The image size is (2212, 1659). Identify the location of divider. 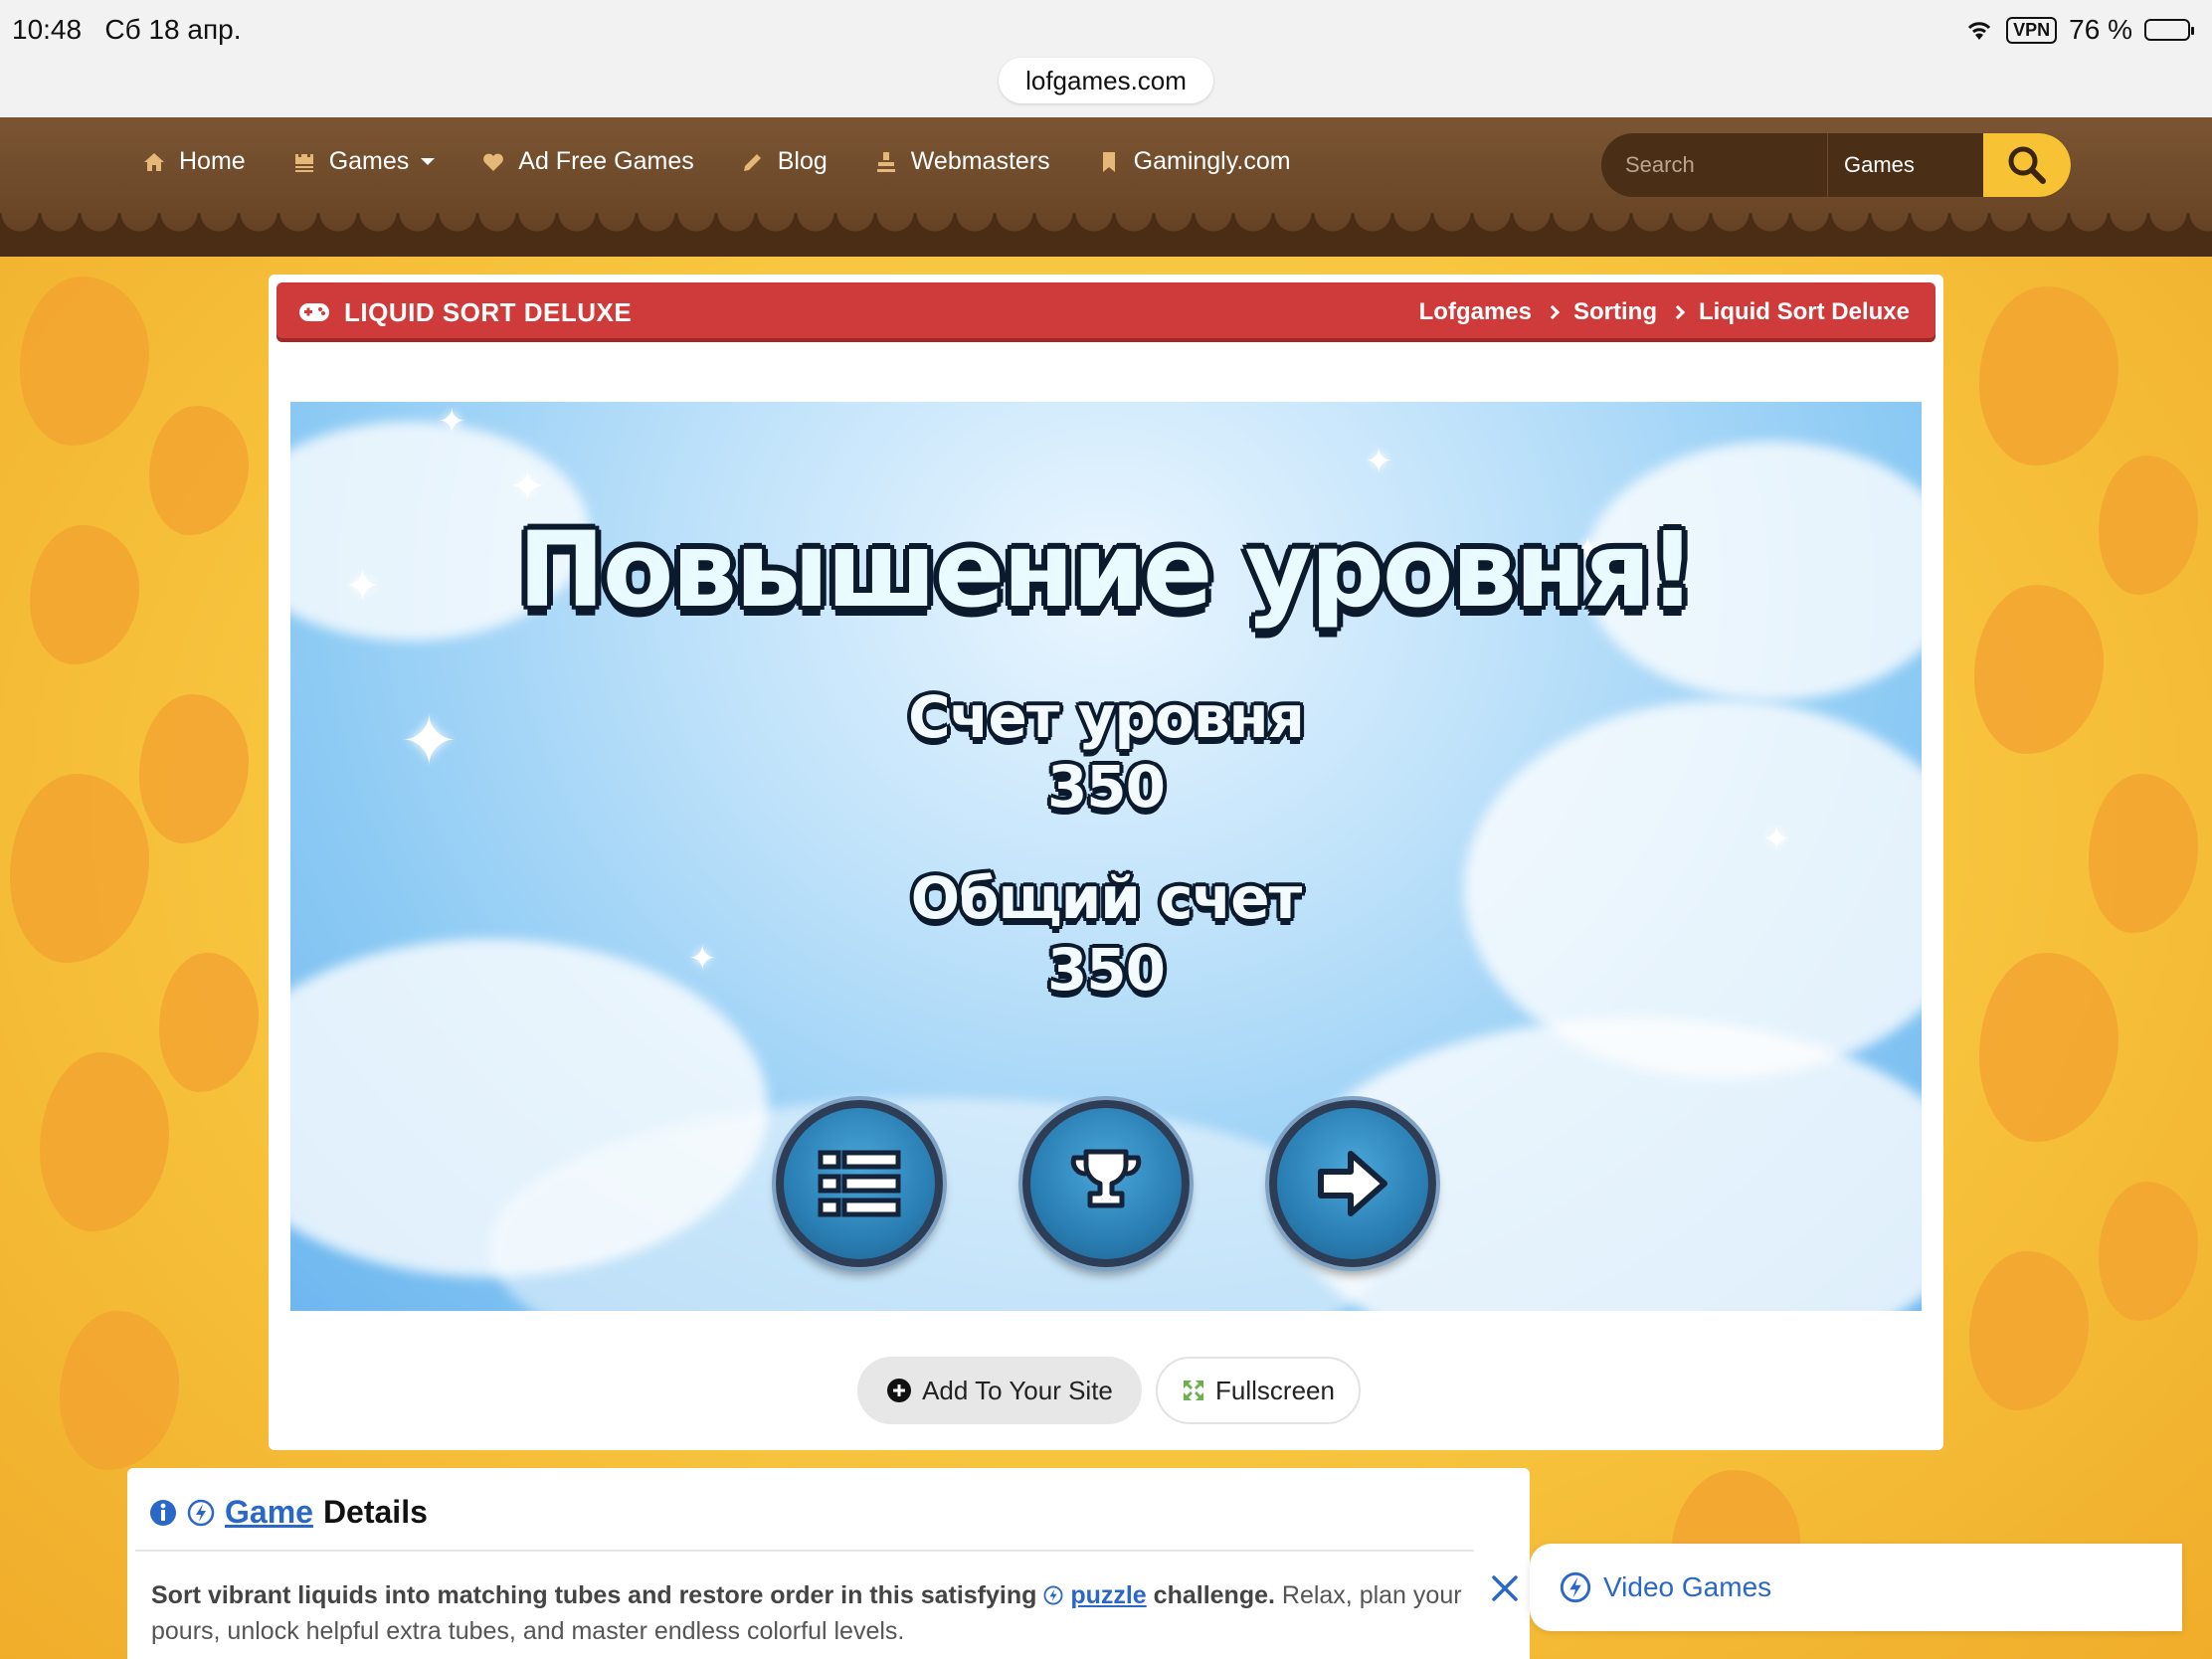
(804, 1551).